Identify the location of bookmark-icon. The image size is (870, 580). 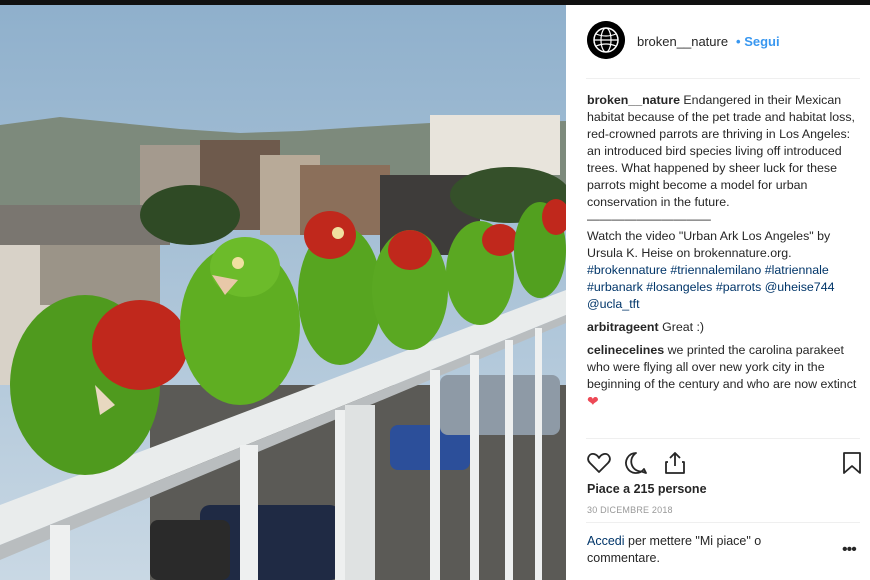
(852, 463).